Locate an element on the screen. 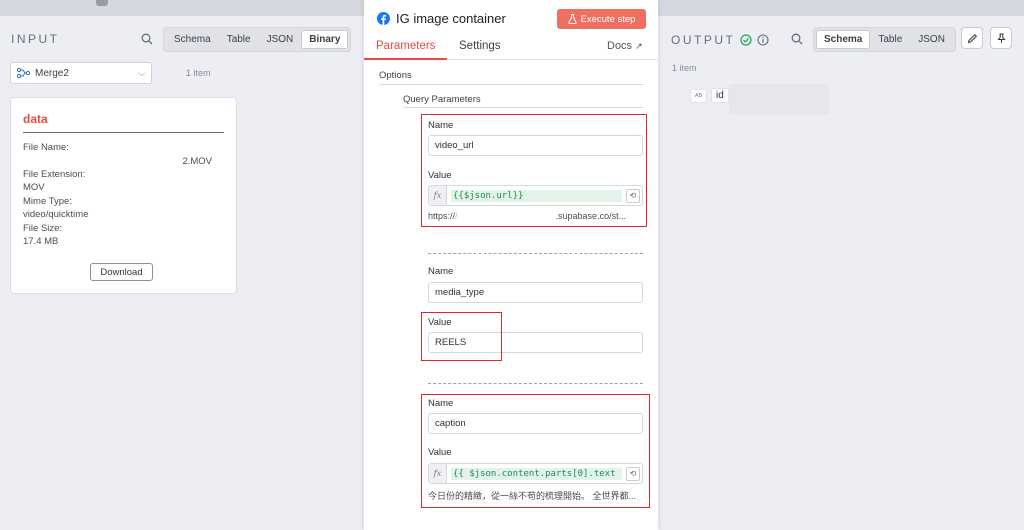 This screenshot has width=1024, height=530. node-title: IG image container is located at coordinates (451, 18).